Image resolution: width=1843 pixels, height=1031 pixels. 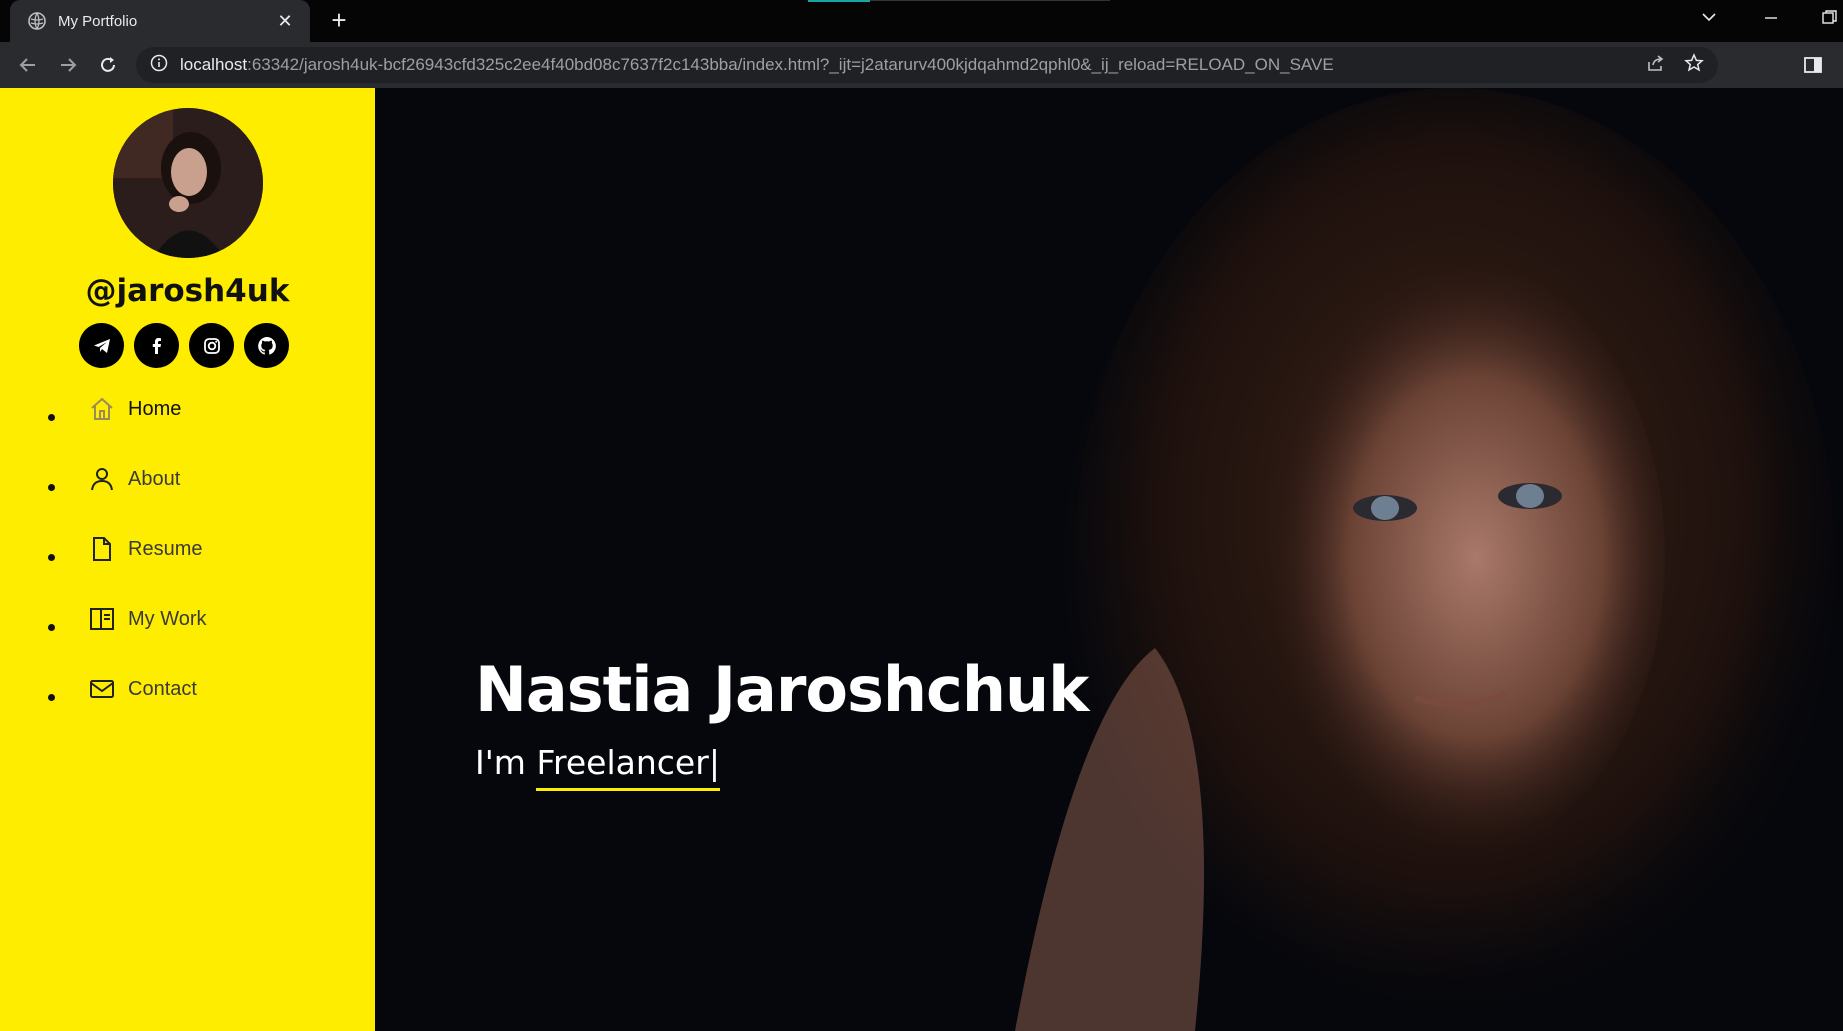 What do you see at coordinates (339, 20) in the screenshot?
I see `new-tab-button: +` at bounding box center [339, 20].